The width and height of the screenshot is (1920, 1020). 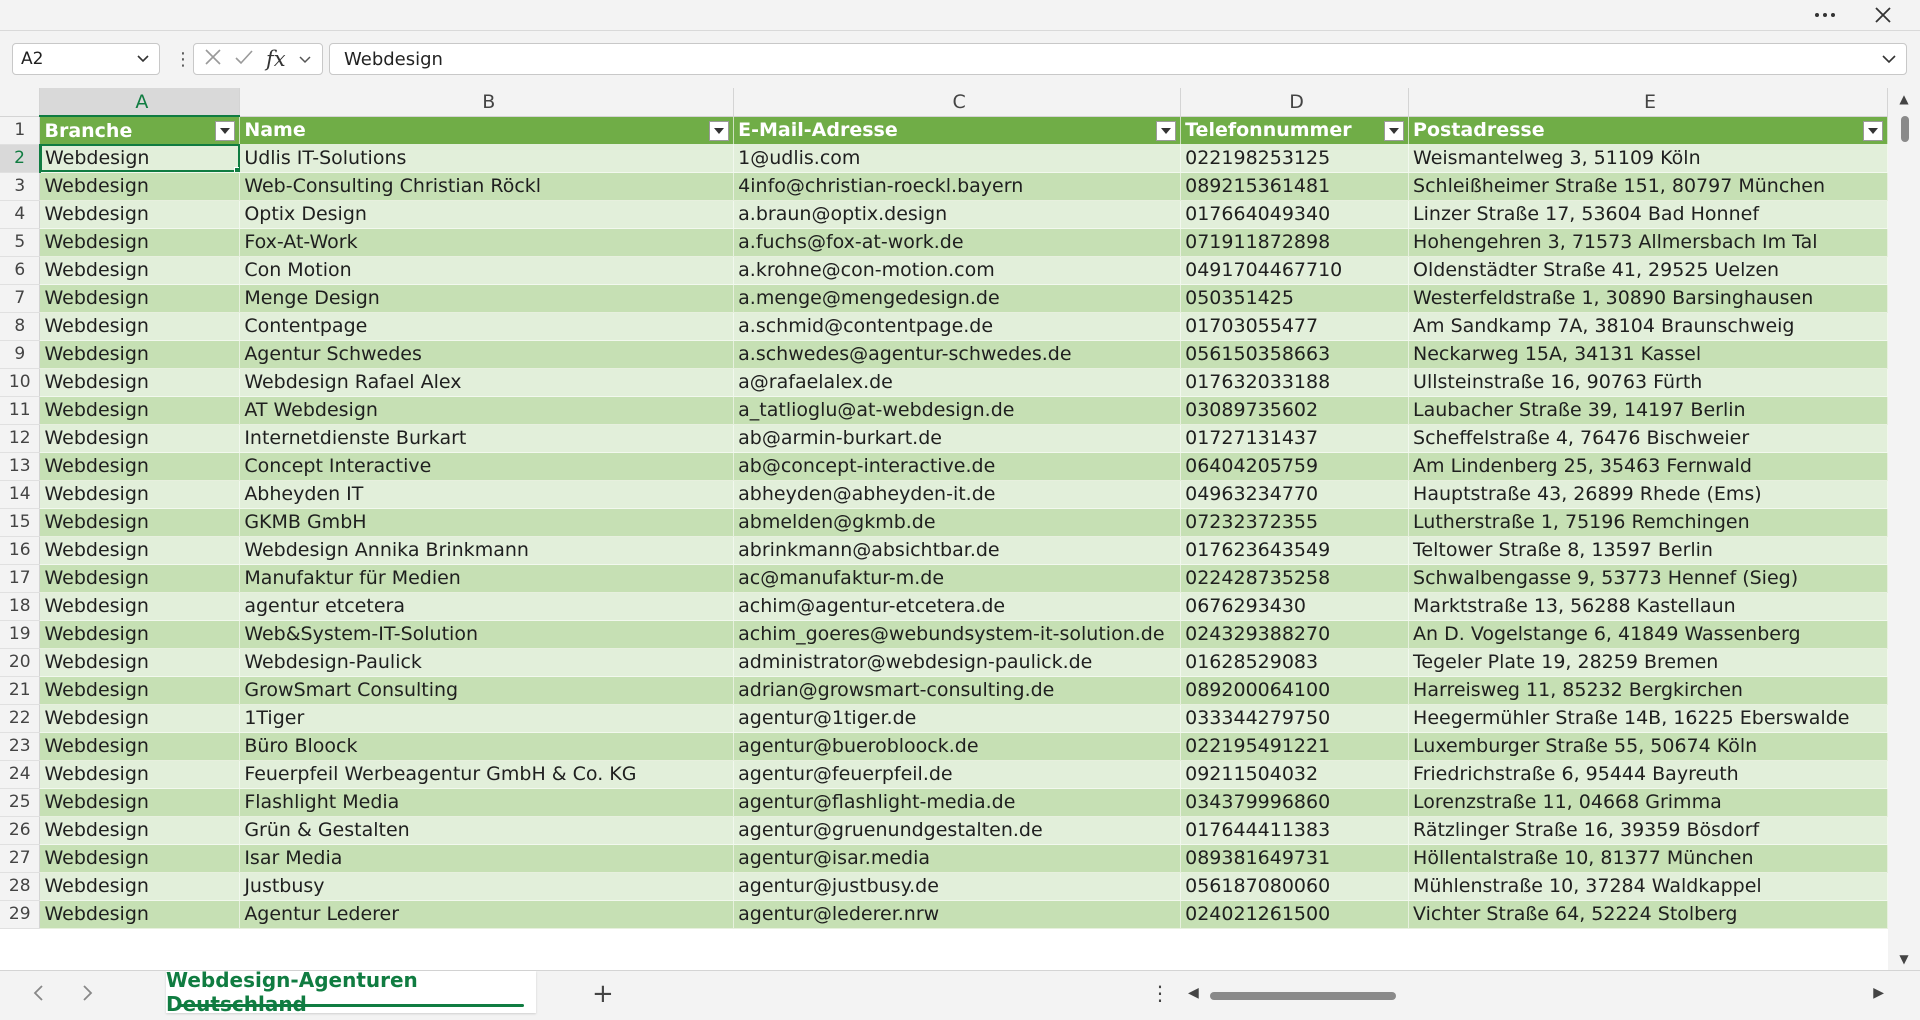 What do you see at coordinates (487, 242) in the screenshot?
I see `cell-name: Fox-At-Work` at bounding box center [487, 242].